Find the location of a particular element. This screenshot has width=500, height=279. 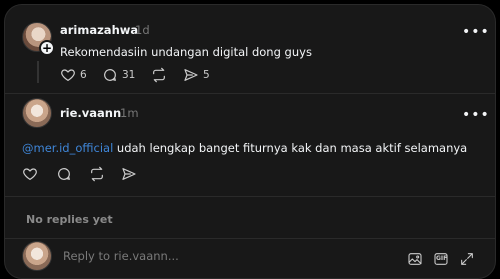

comment-button: 31 is located at coordinates (118, 75).